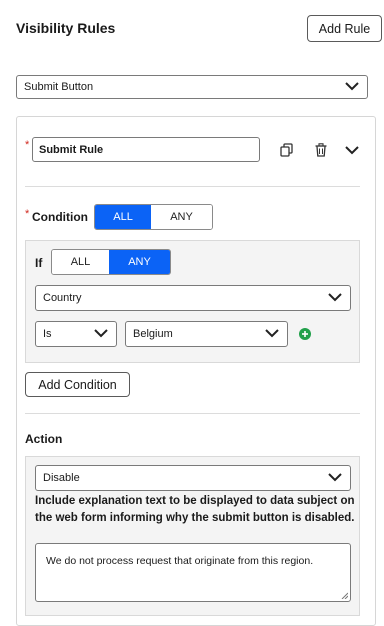 This screenshot has width=384, height=626. I want to click on target-element-select: Submit Button, so click(192, 87).